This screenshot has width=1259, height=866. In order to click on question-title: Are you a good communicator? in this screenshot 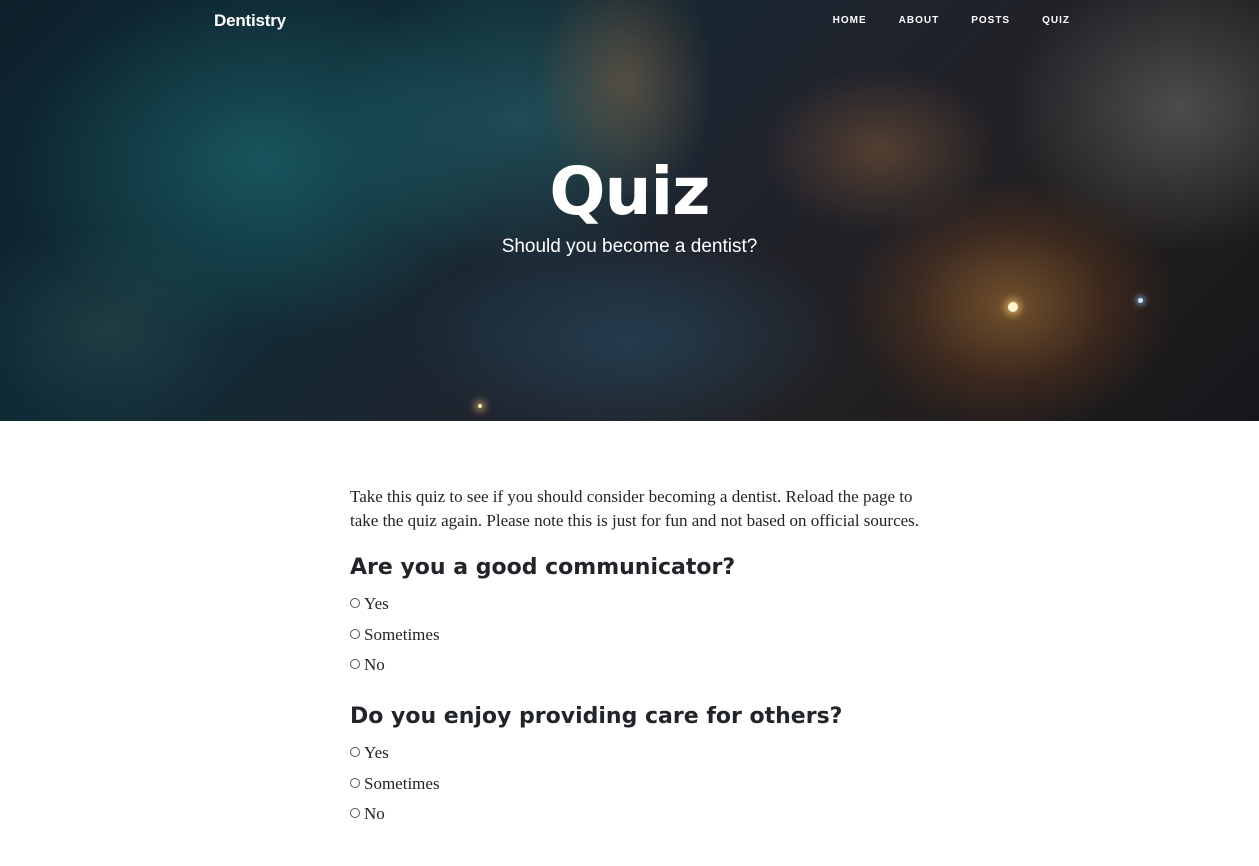, I will do `click(543, 567)`.